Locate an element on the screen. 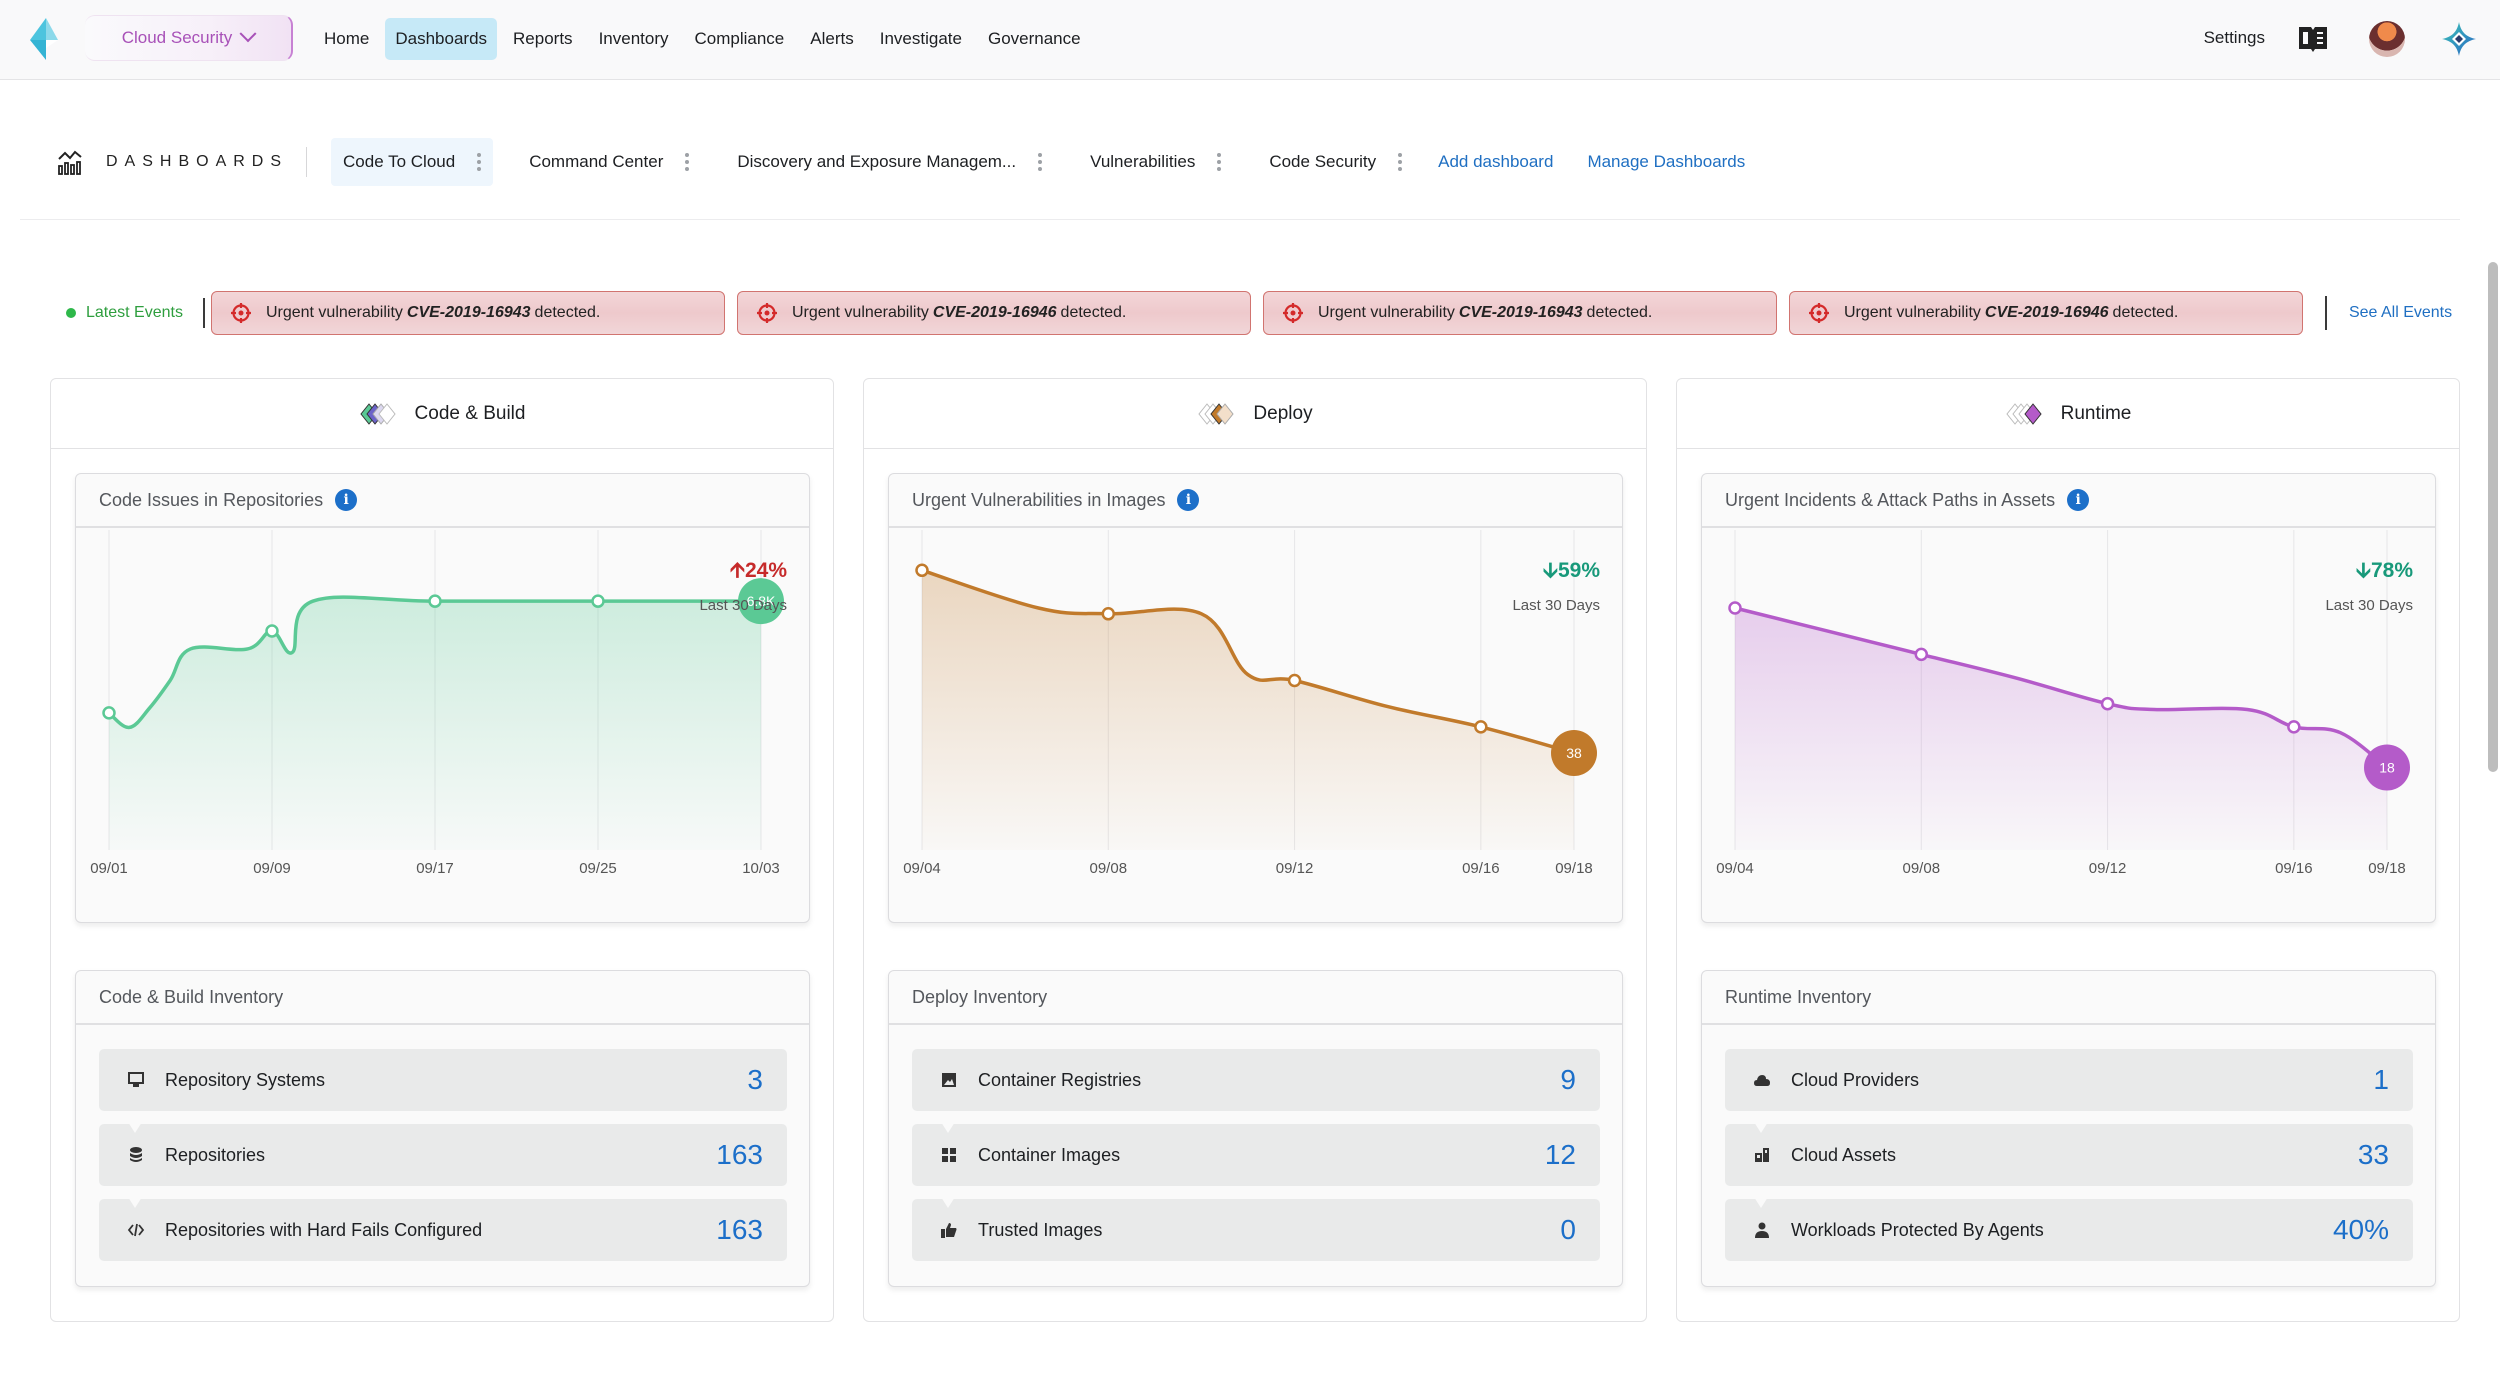 This screenshot has width=2500, height=1389. nav-item-governance: Governance is located at coordinates (1034, 39).